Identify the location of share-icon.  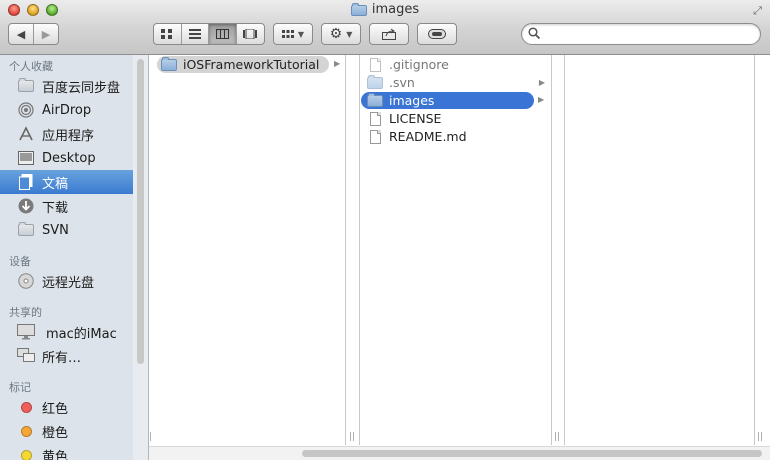
(389, 34).